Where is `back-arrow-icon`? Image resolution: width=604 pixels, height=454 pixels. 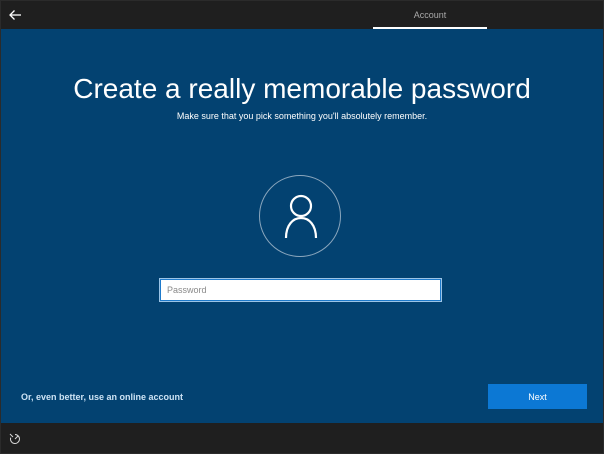 back-arrow-icon is located at coordinates (15, 15).